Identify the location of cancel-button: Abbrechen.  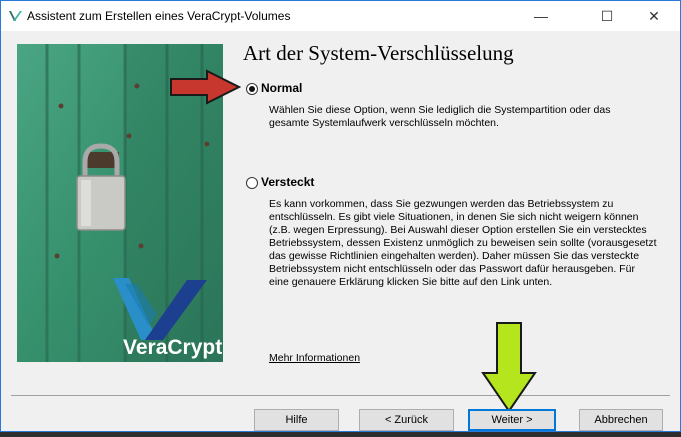
(621, 420).